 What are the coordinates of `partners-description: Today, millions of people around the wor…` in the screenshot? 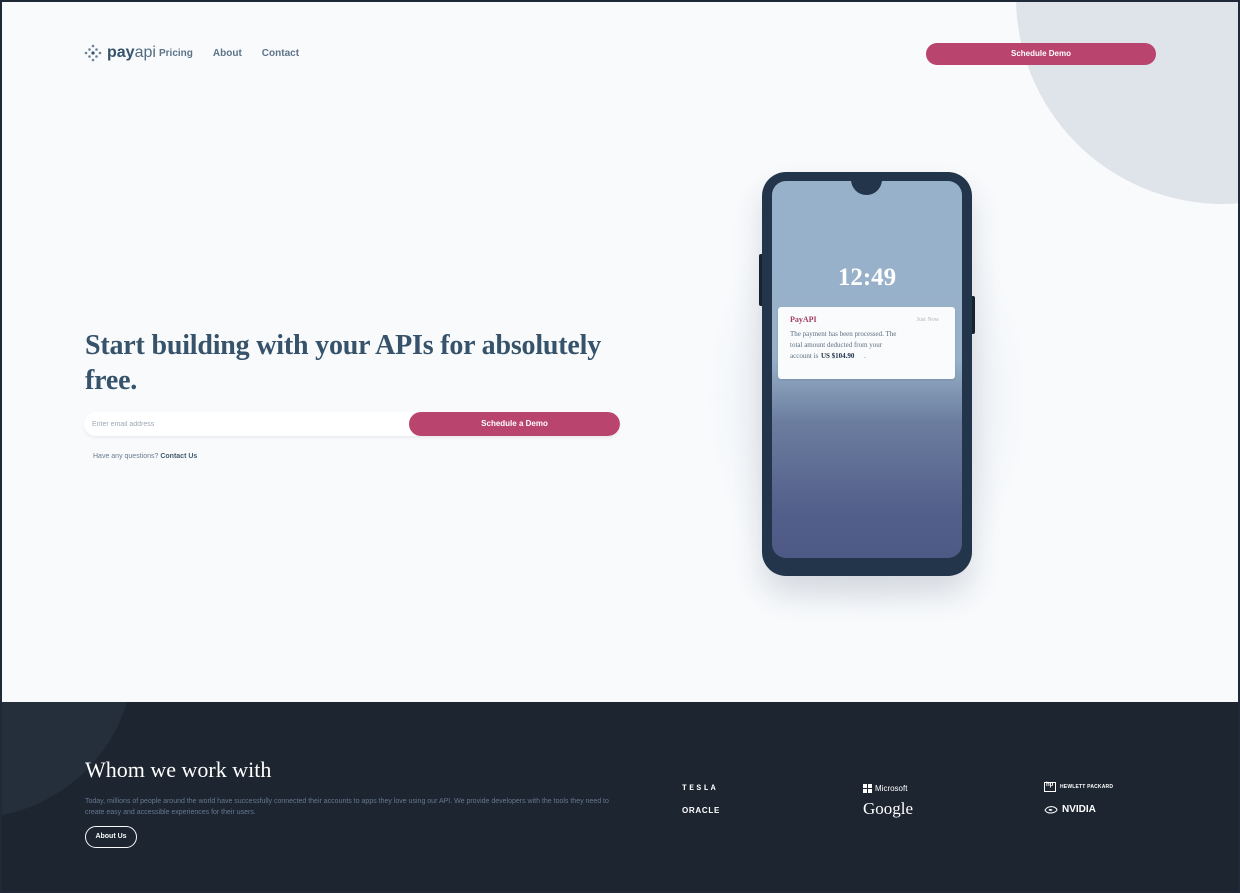 It's located at (347, 807).